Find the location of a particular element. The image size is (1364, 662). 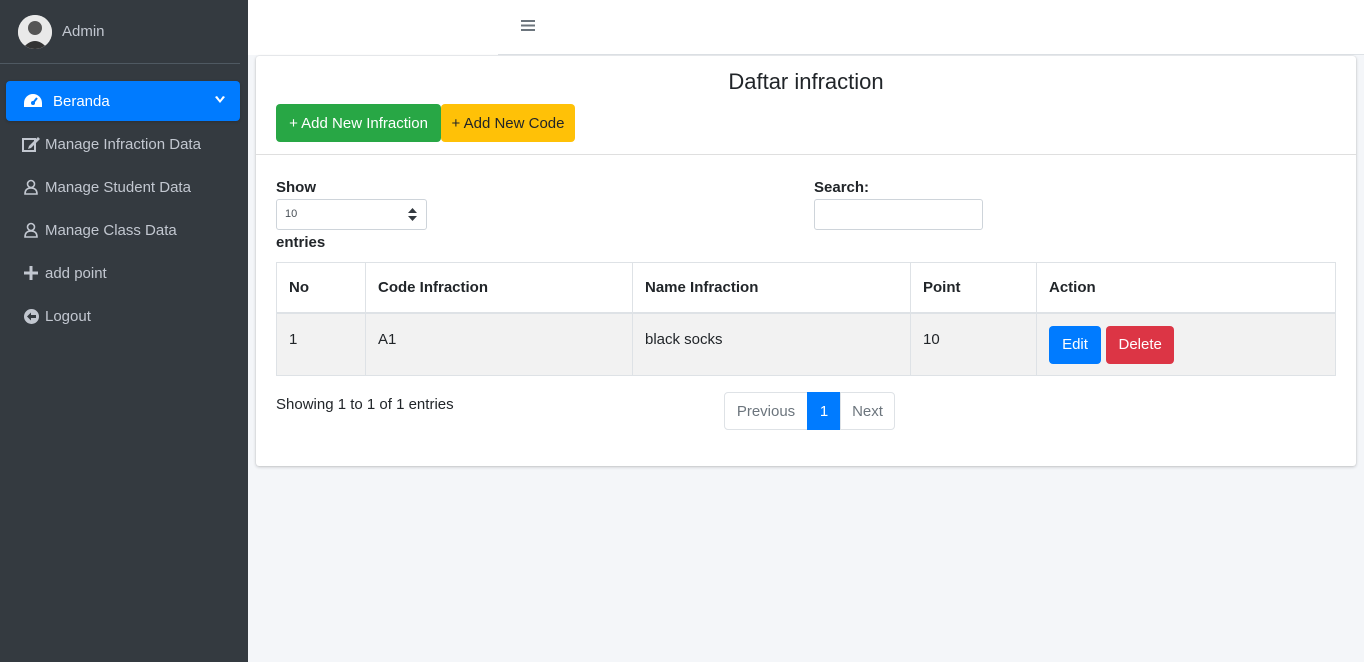

column-header-code: Code Infraction is located at coordinates (499, 288).